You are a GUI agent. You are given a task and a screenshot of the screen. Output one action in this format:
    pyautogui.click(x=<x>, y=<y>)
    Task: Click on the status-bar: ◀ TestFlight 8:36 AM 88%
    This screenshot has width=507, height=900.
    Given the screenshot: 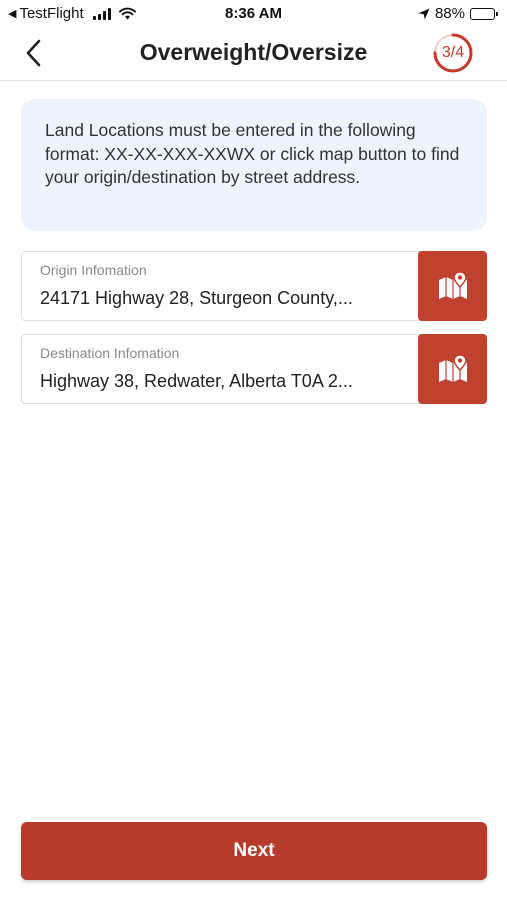 What is the action you would take?
    pyautogui.click(x=253, y=14)
    